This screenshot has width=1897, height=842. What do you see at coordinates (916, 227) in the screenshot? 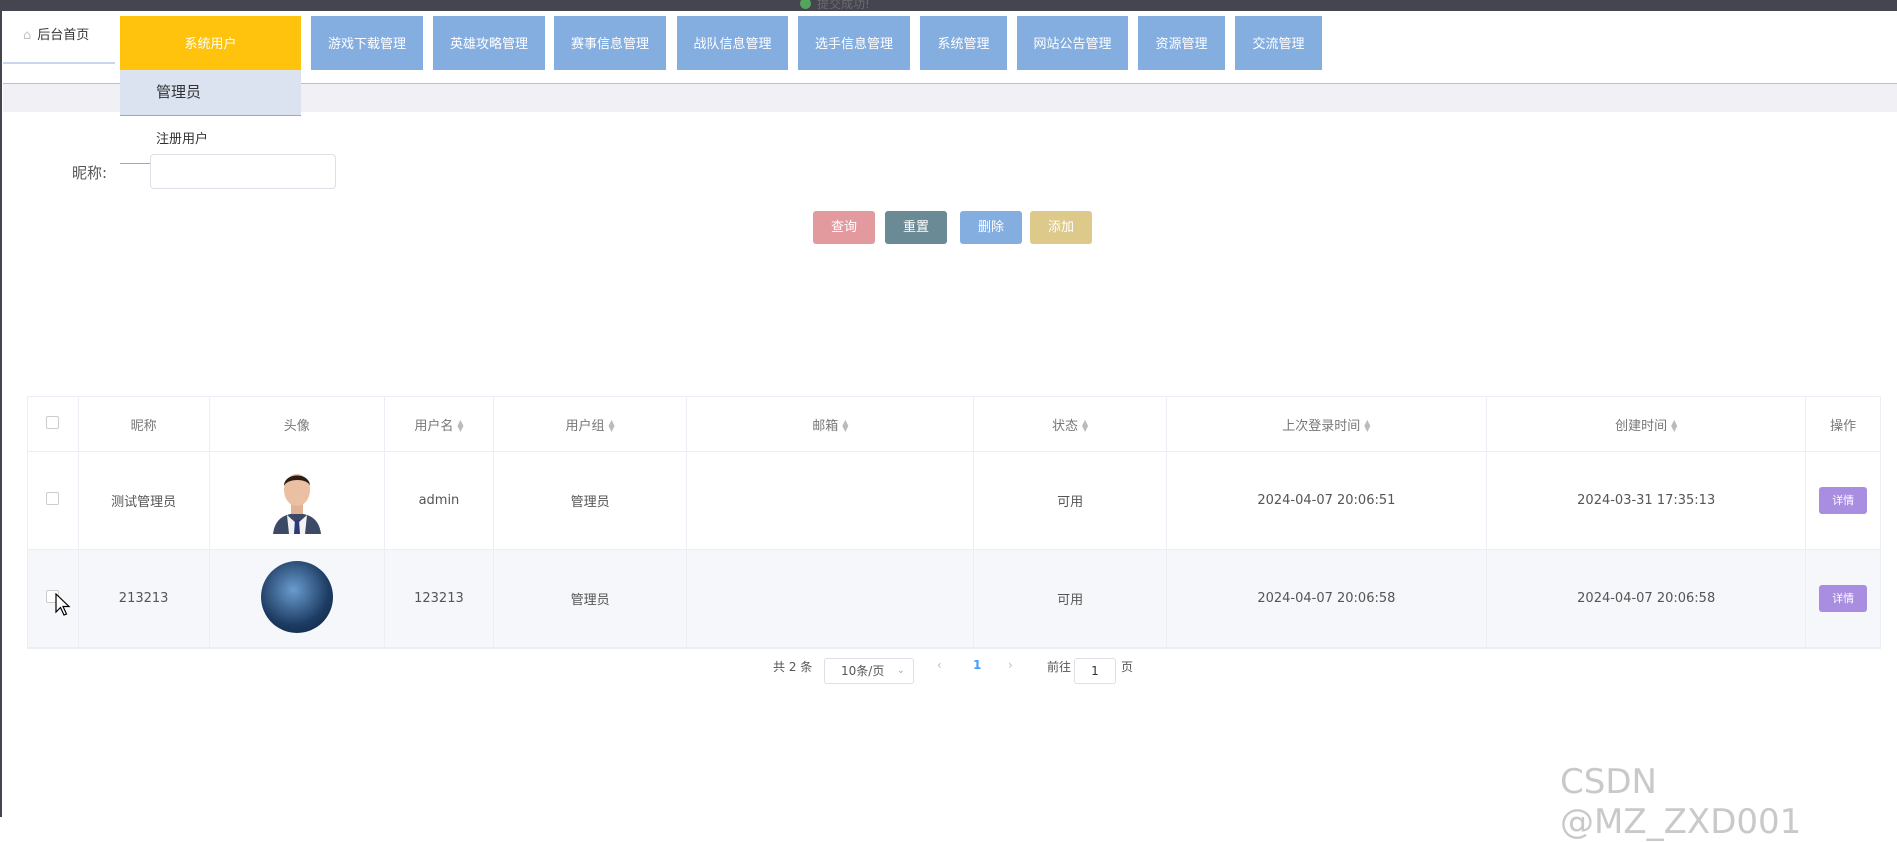
I see `reset-button: 重置` at bounding box center [916, 227].